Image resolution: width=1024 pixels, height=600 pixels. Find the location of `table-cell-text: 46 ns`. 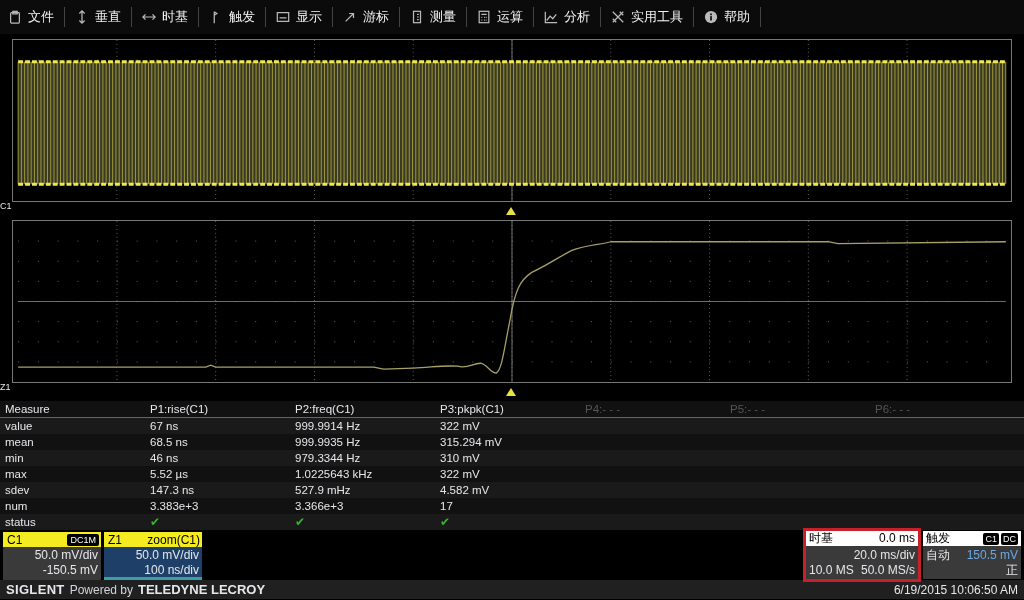

table-cell-text: 46 ns is located at coordinates (165, 458).